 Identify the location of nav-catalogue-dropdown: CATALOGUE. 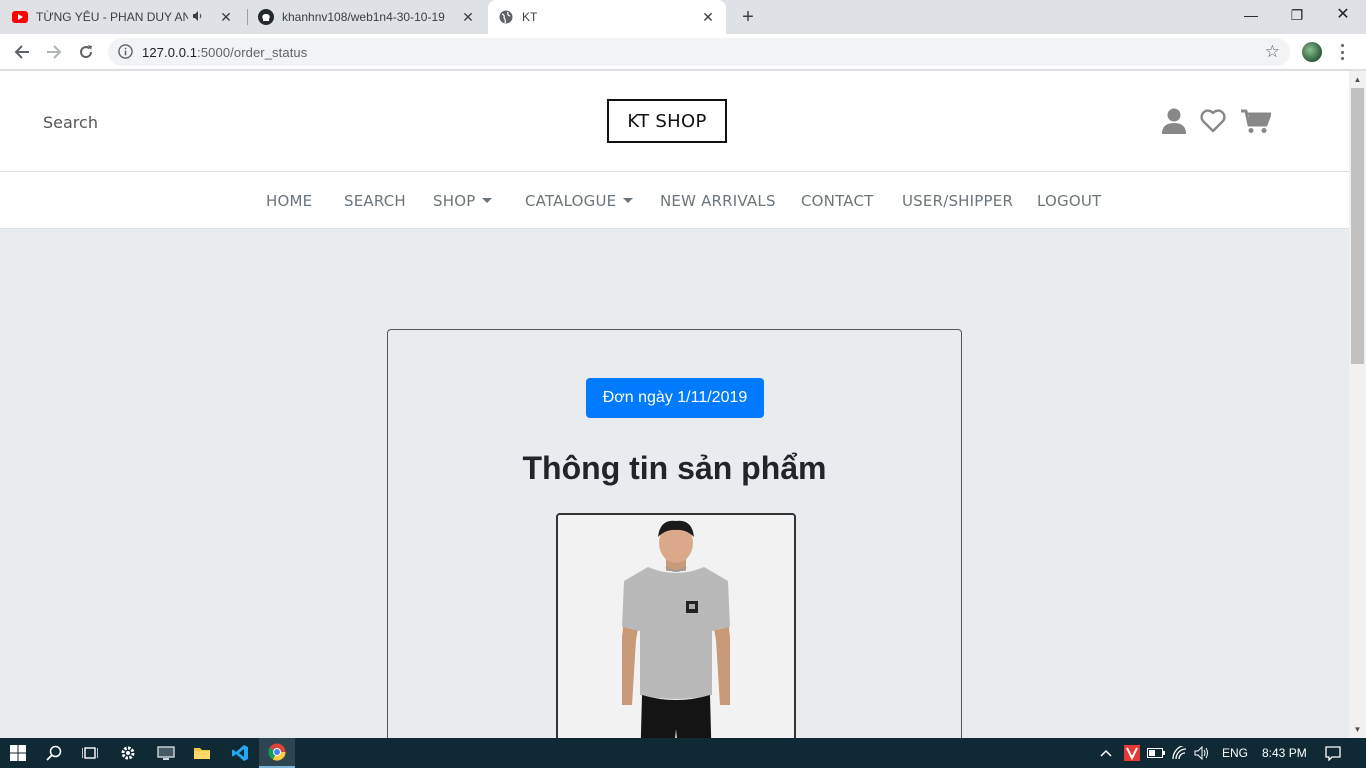
(579, 201).